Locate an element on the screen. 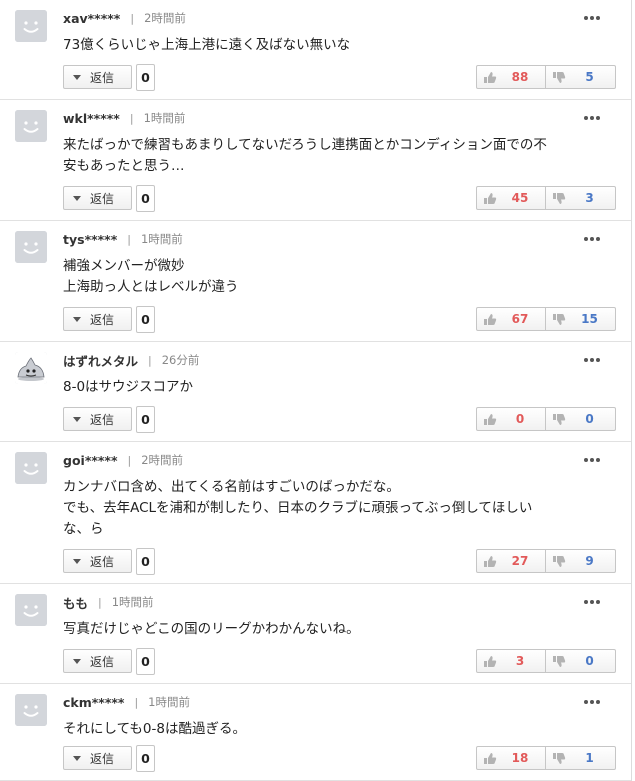 The height and width of the screenshot is (781, 635). comment-username: もも is located at coordinates (75, 602).